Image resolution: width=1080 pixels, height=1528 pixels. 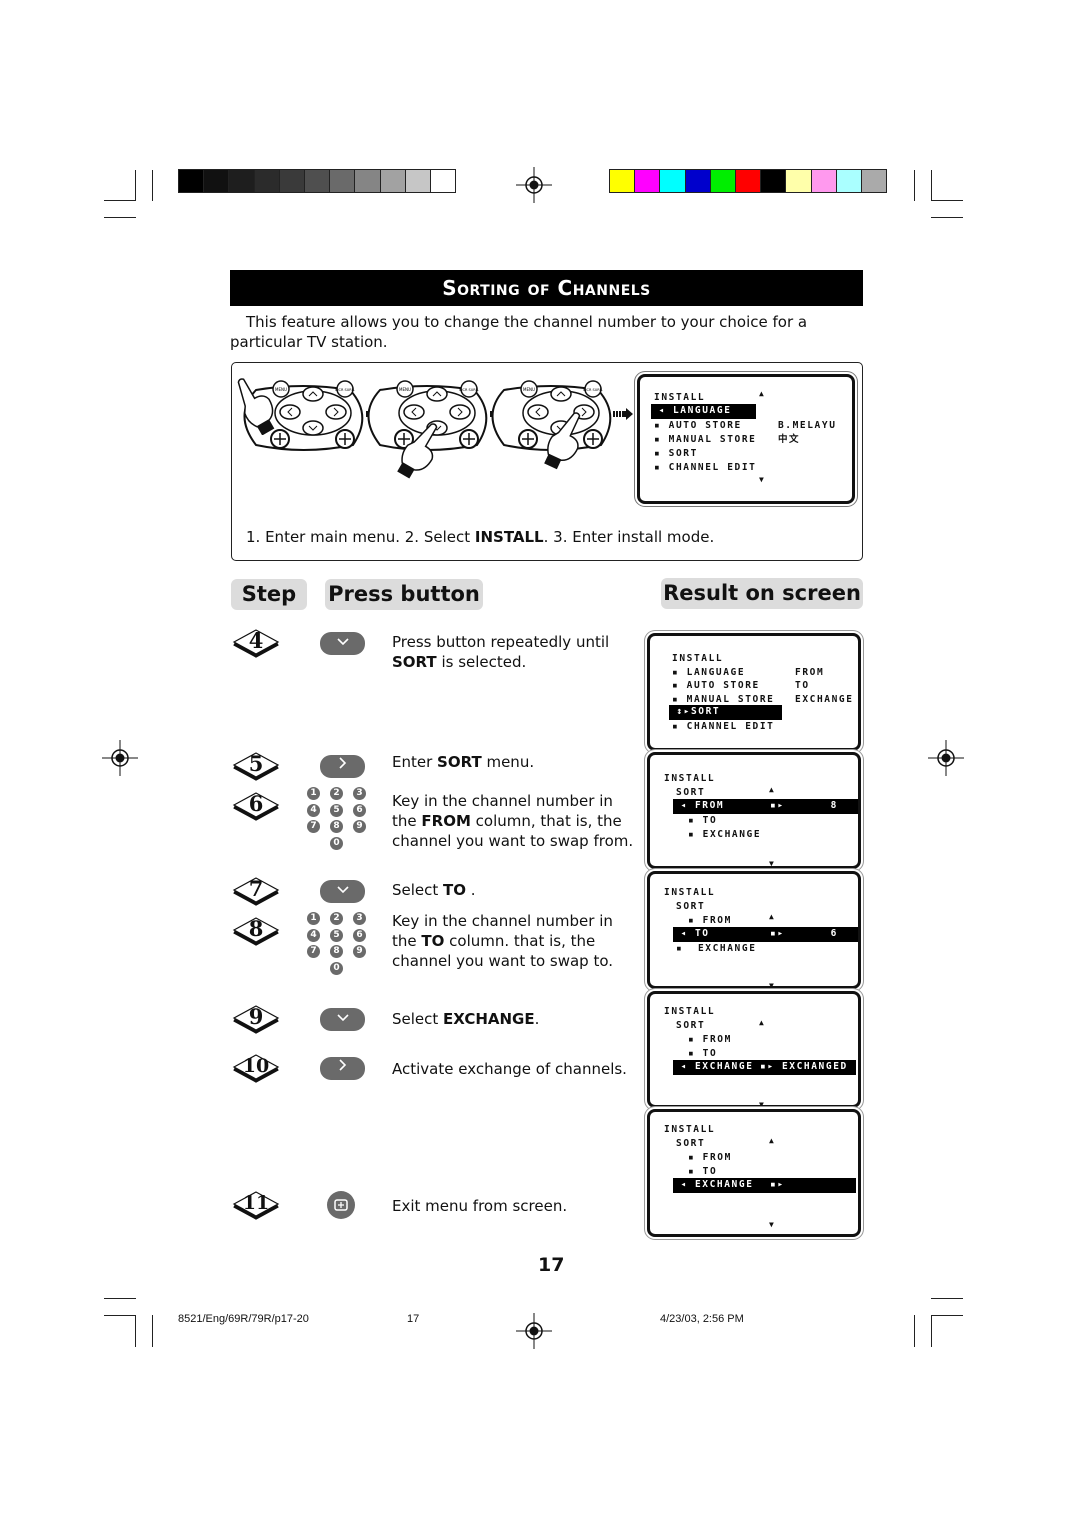 I want to click on highlighted-row: ◂ EXCHANGE ▪▸ EXCHANGED, so click(x=764, y=1067).